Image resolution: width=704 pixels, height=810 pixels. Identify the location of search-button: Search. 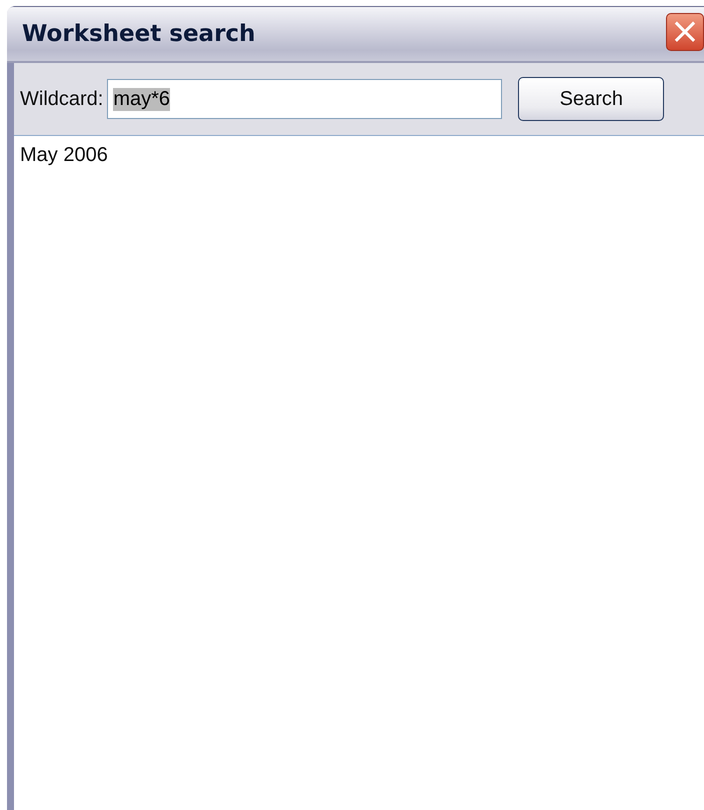
(591, 99).